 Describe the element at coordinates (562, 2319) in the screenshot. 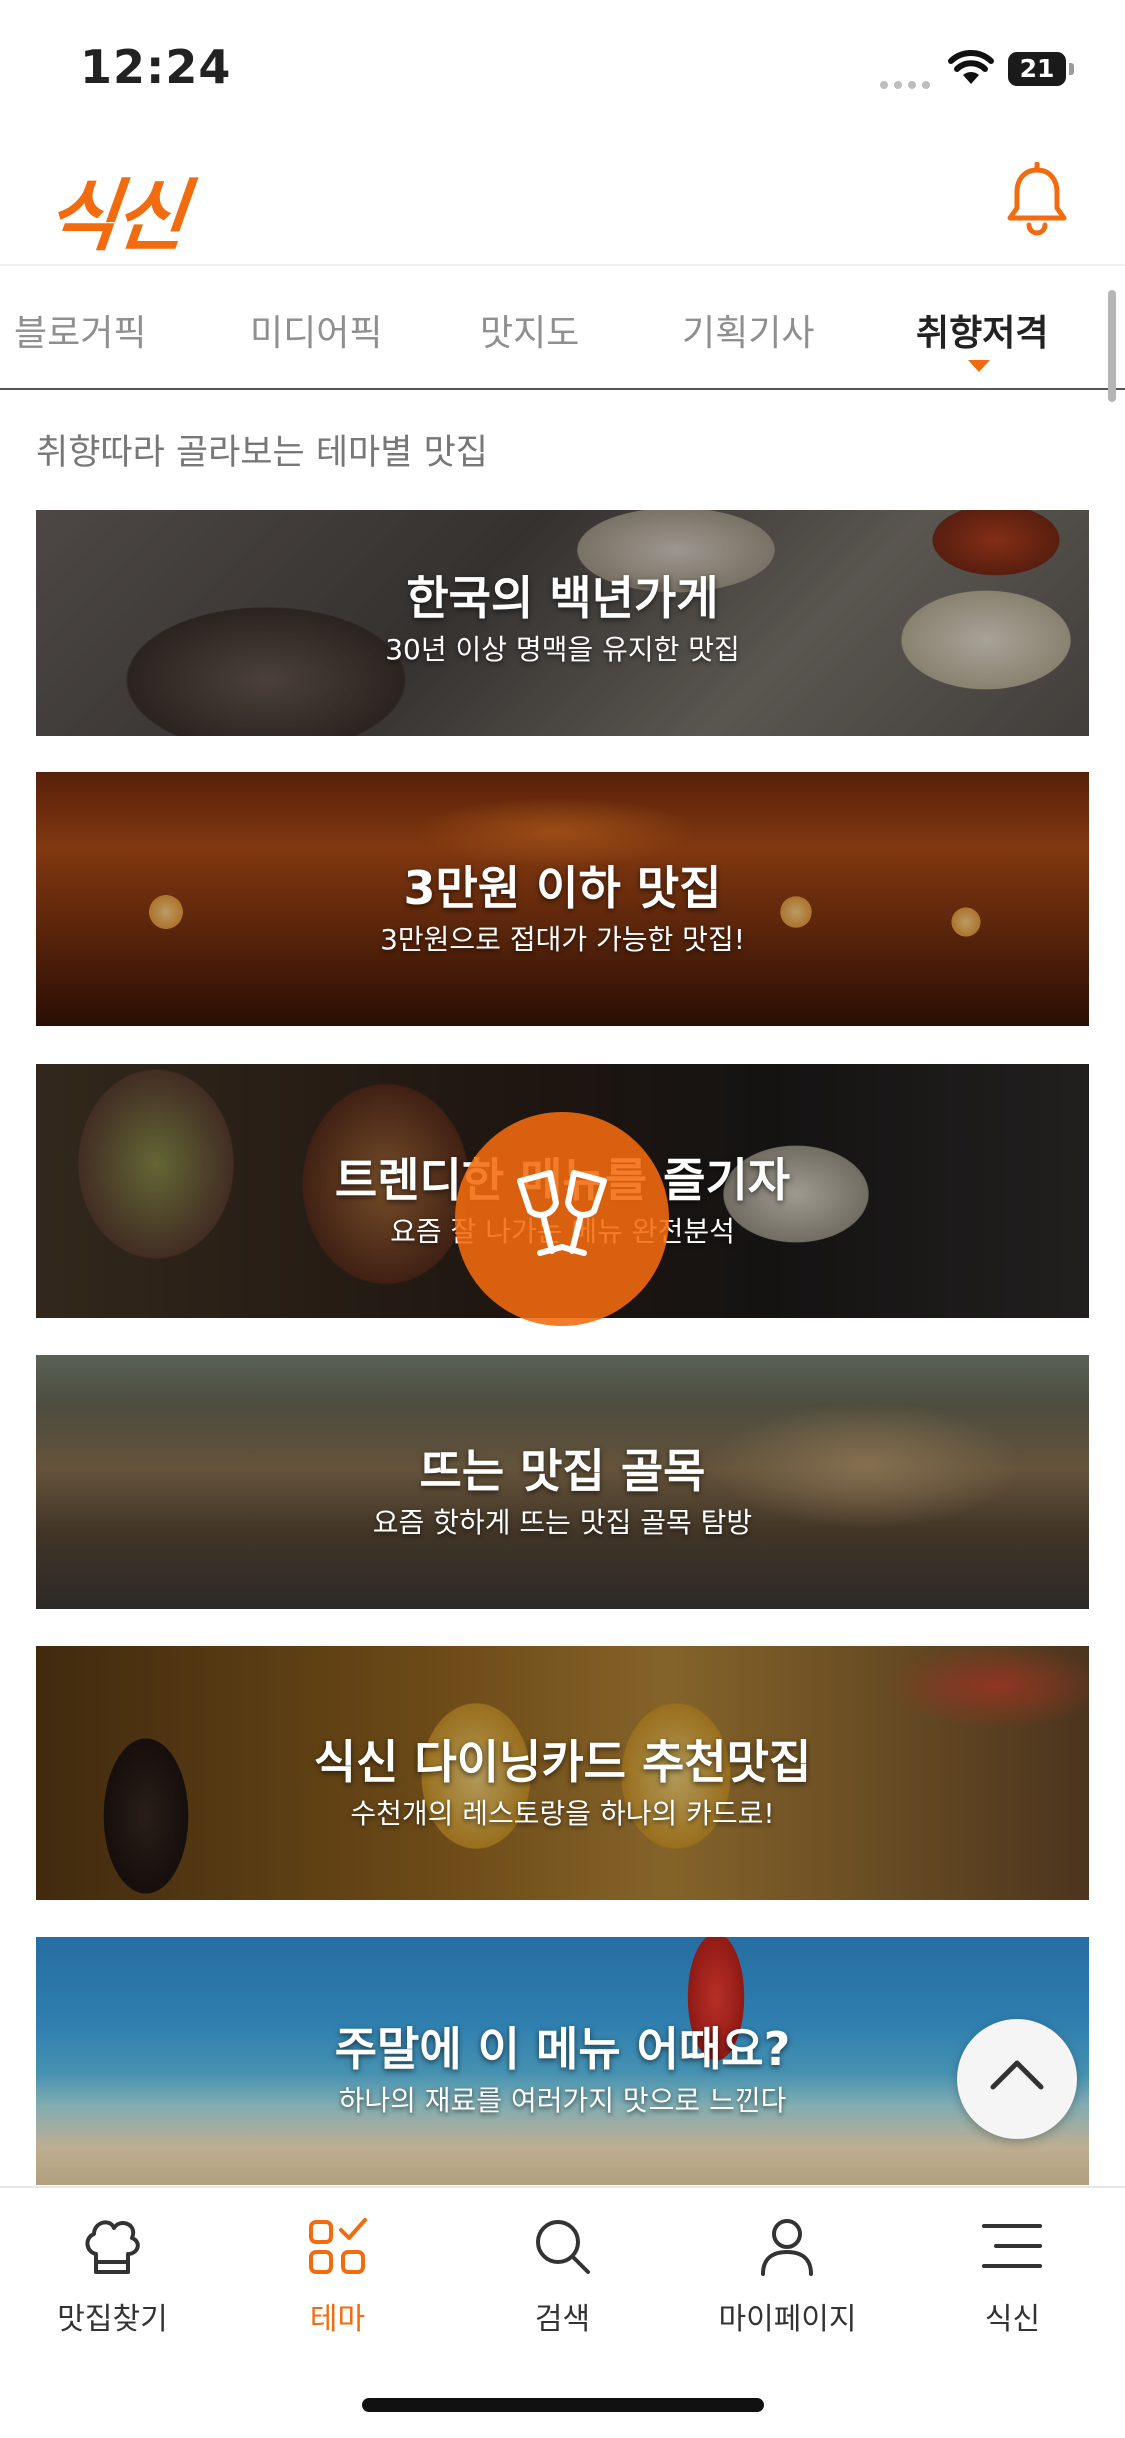

I see `nav-label: 검색` at that location.